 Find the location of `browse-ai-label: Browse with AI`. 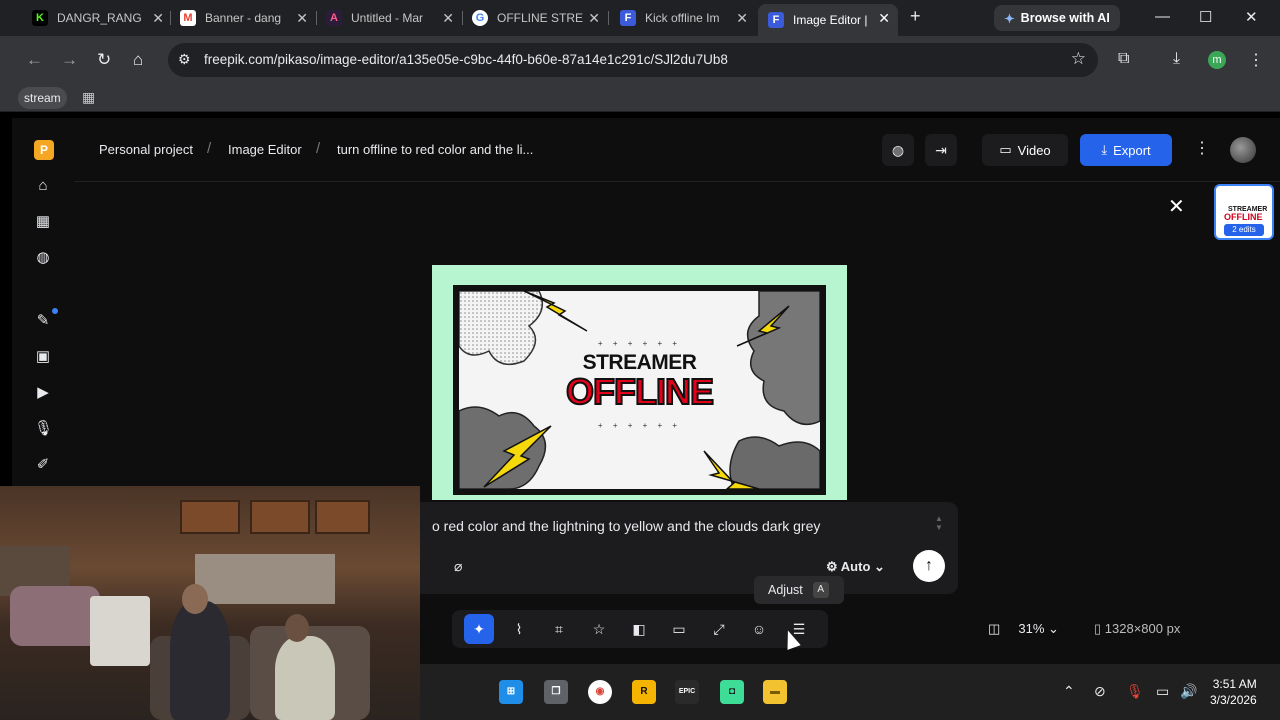

browse-ai-label: Browse with AI is located at coordinates (1065, 18).